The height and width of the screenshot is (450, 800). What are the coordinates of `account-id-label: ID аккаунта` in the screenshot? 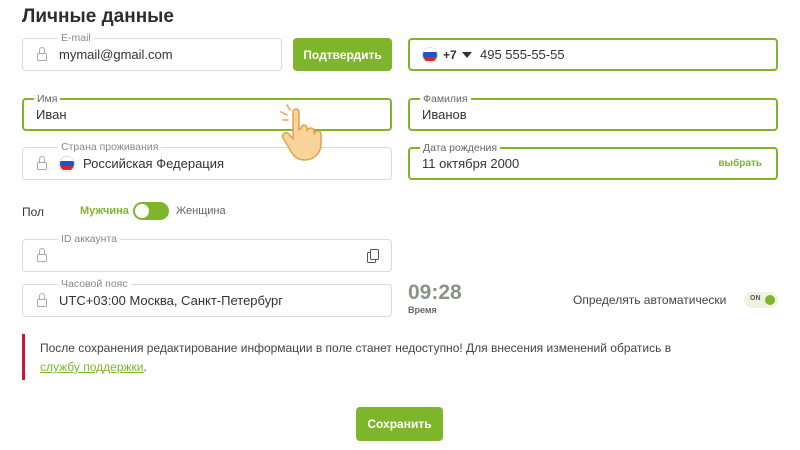 It's located at (89, 239).